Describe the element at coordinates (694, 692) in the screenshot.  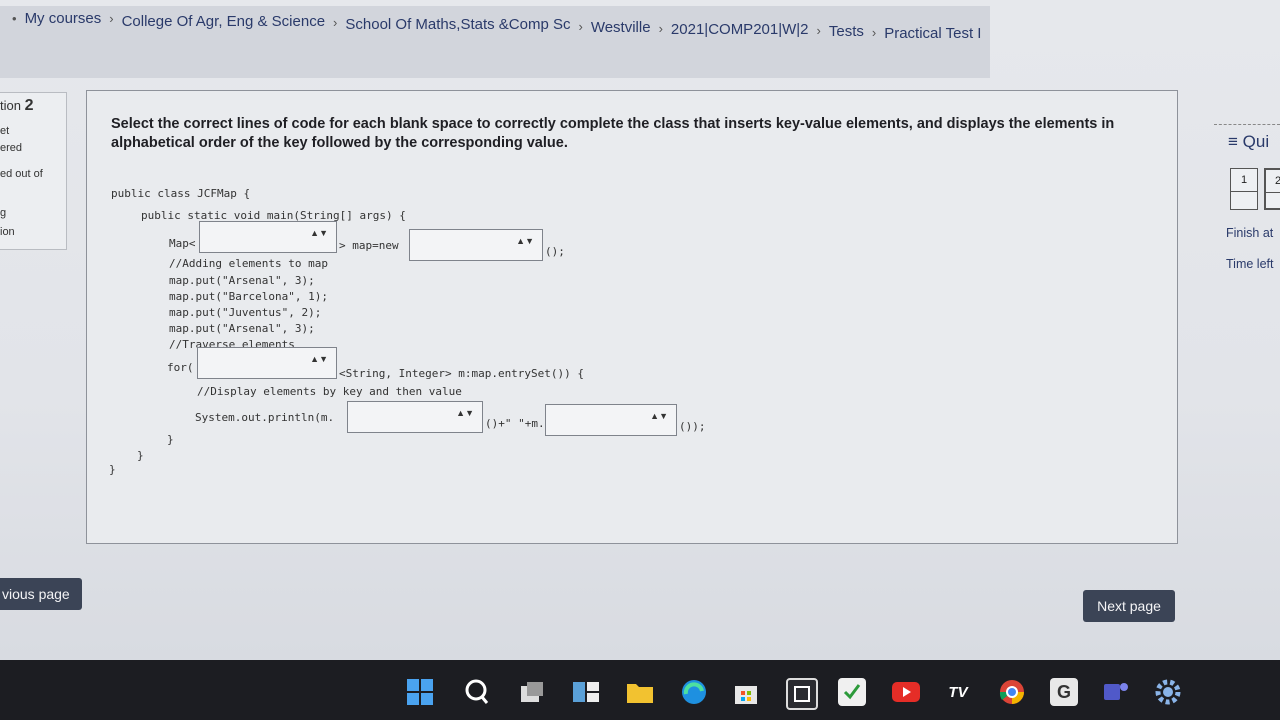
I see `edge-icon` at that location.